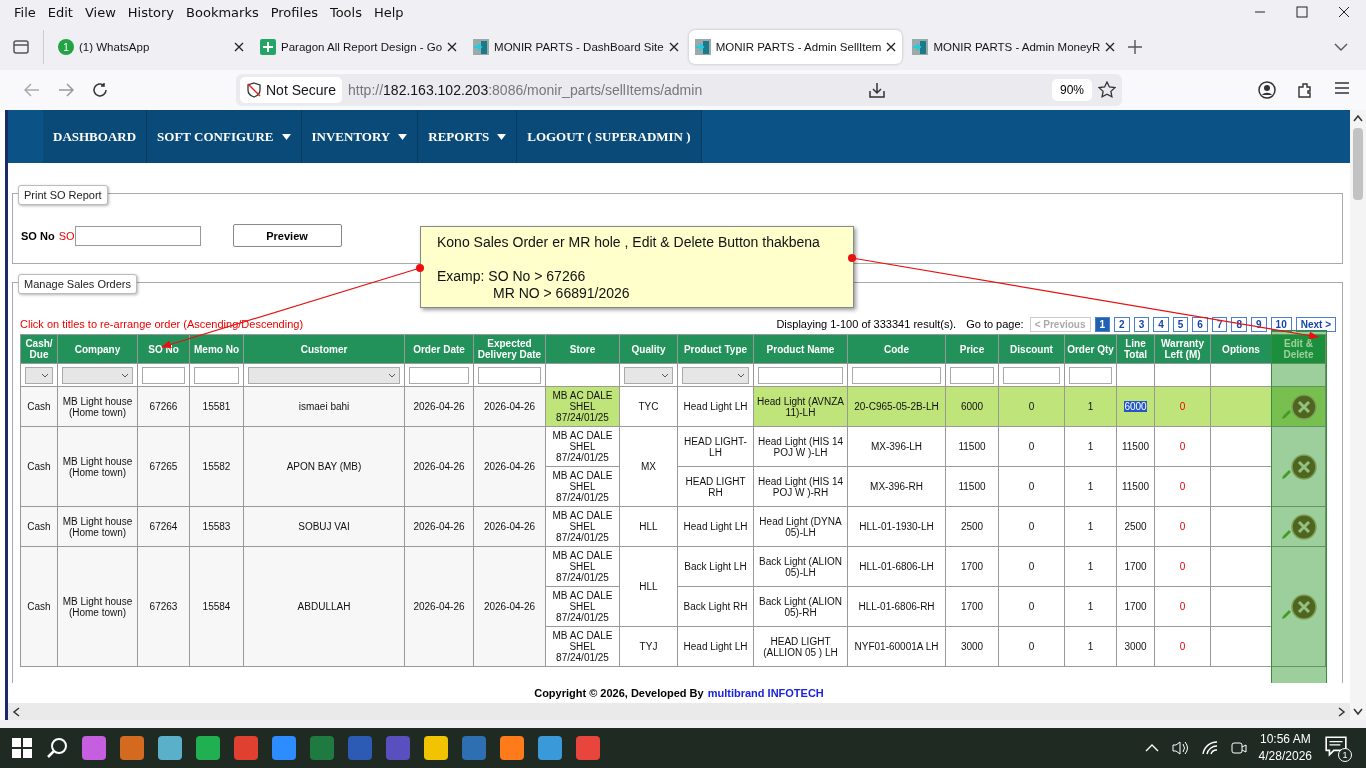 The width and height of the screenshot is (1366, 768). Describe the element at coordinates (1141, 324) in the screenshot. I see `page-button: 3` at that location.